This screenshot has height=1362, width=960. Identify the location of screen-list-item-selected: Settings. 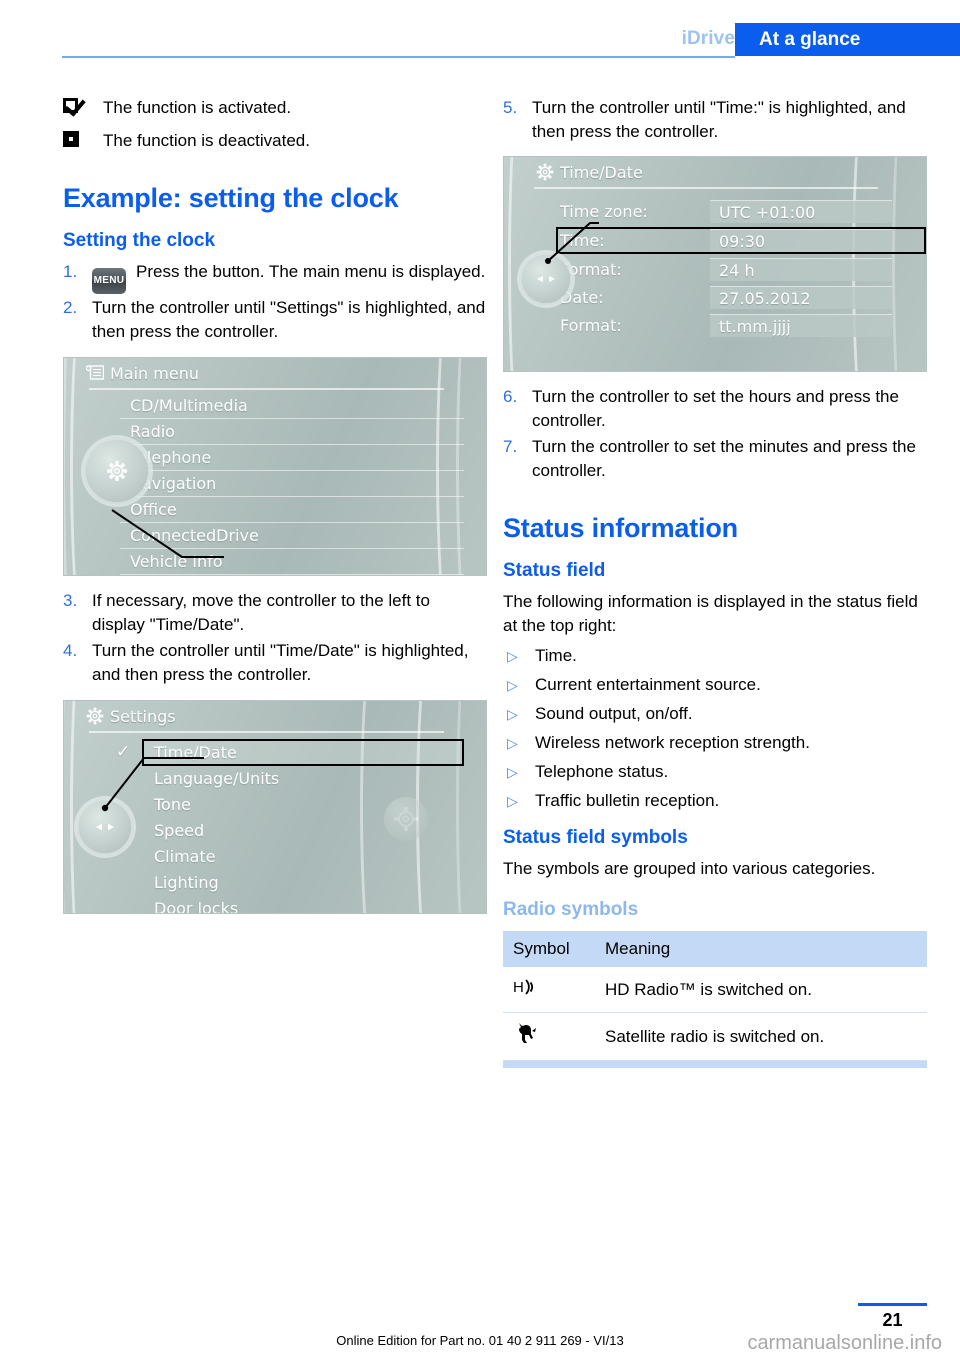
(290, 575).